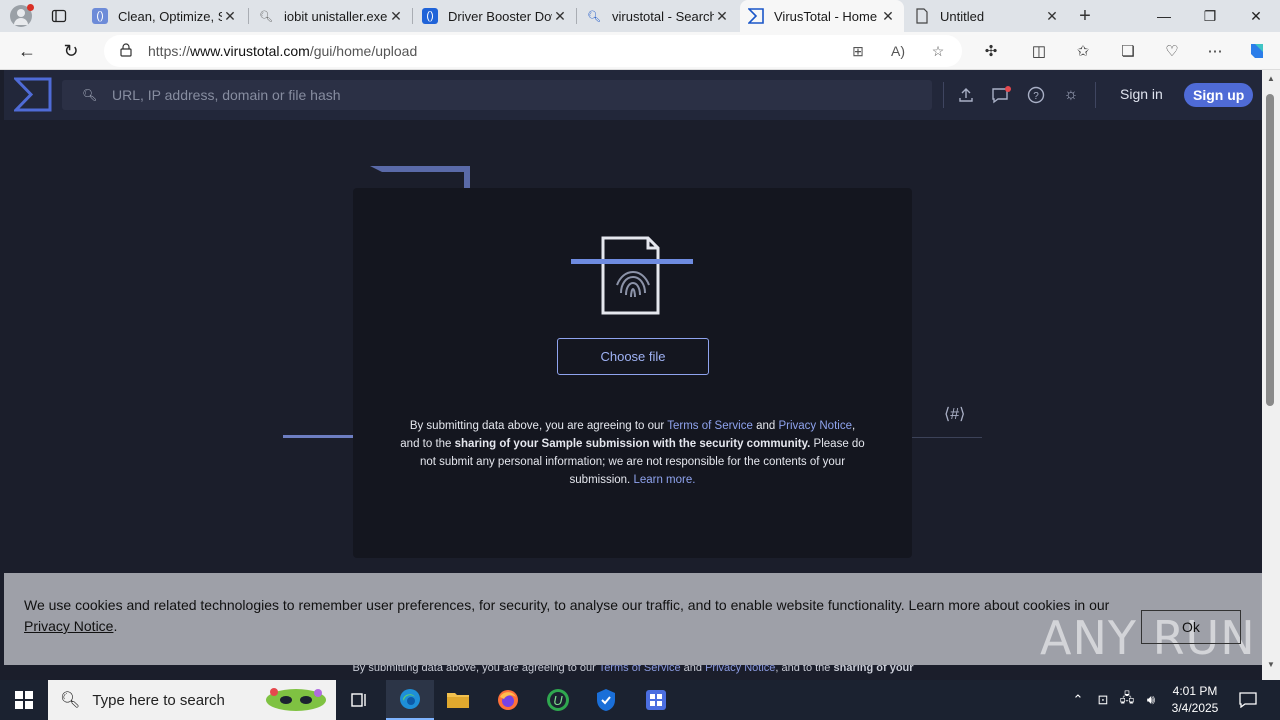 Image resolution: width=1280 pixels, height=720 pixels. I want to click on tab-actions-icon, so click(59, 16).